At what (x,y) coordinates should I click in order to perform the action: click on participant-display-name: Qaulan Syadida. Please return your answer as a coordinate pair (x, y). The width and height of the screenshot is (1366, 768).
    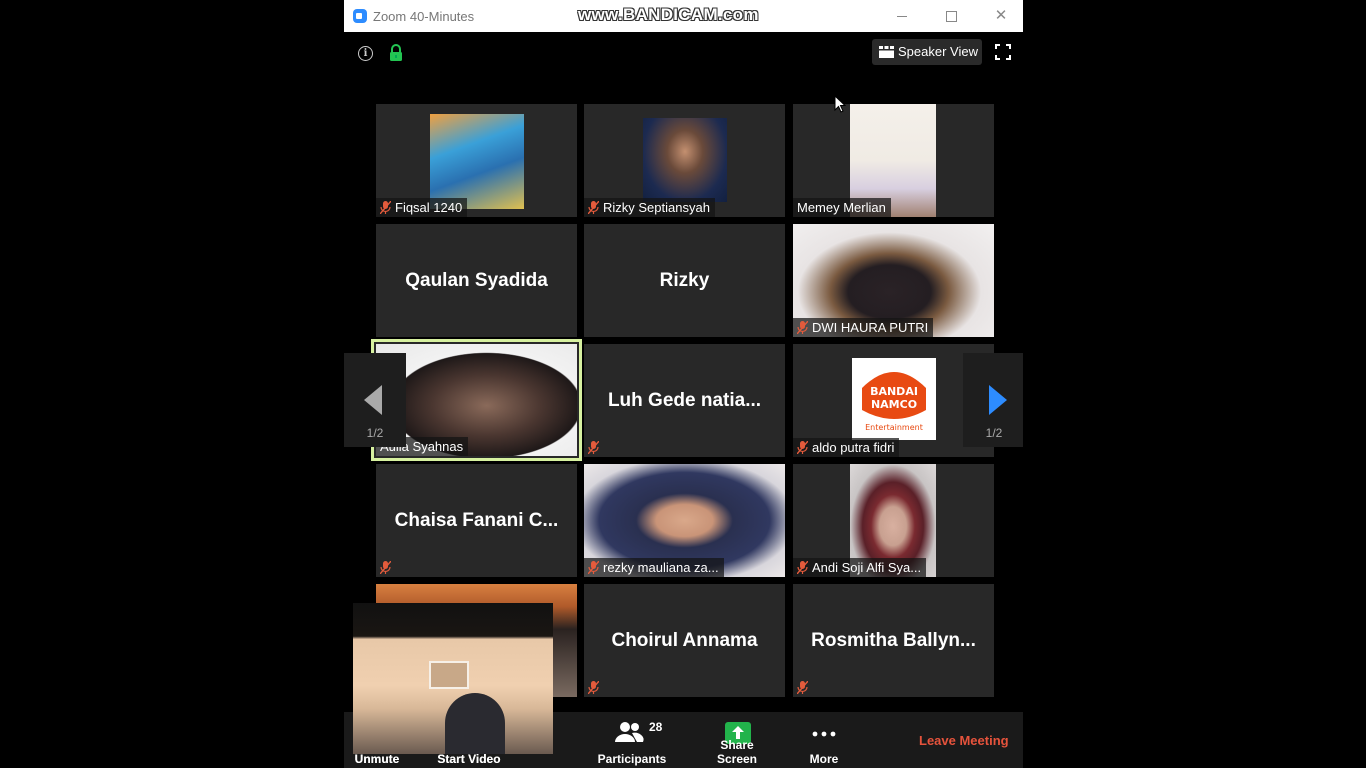
    Looking at the image, I should click on (476, 280).